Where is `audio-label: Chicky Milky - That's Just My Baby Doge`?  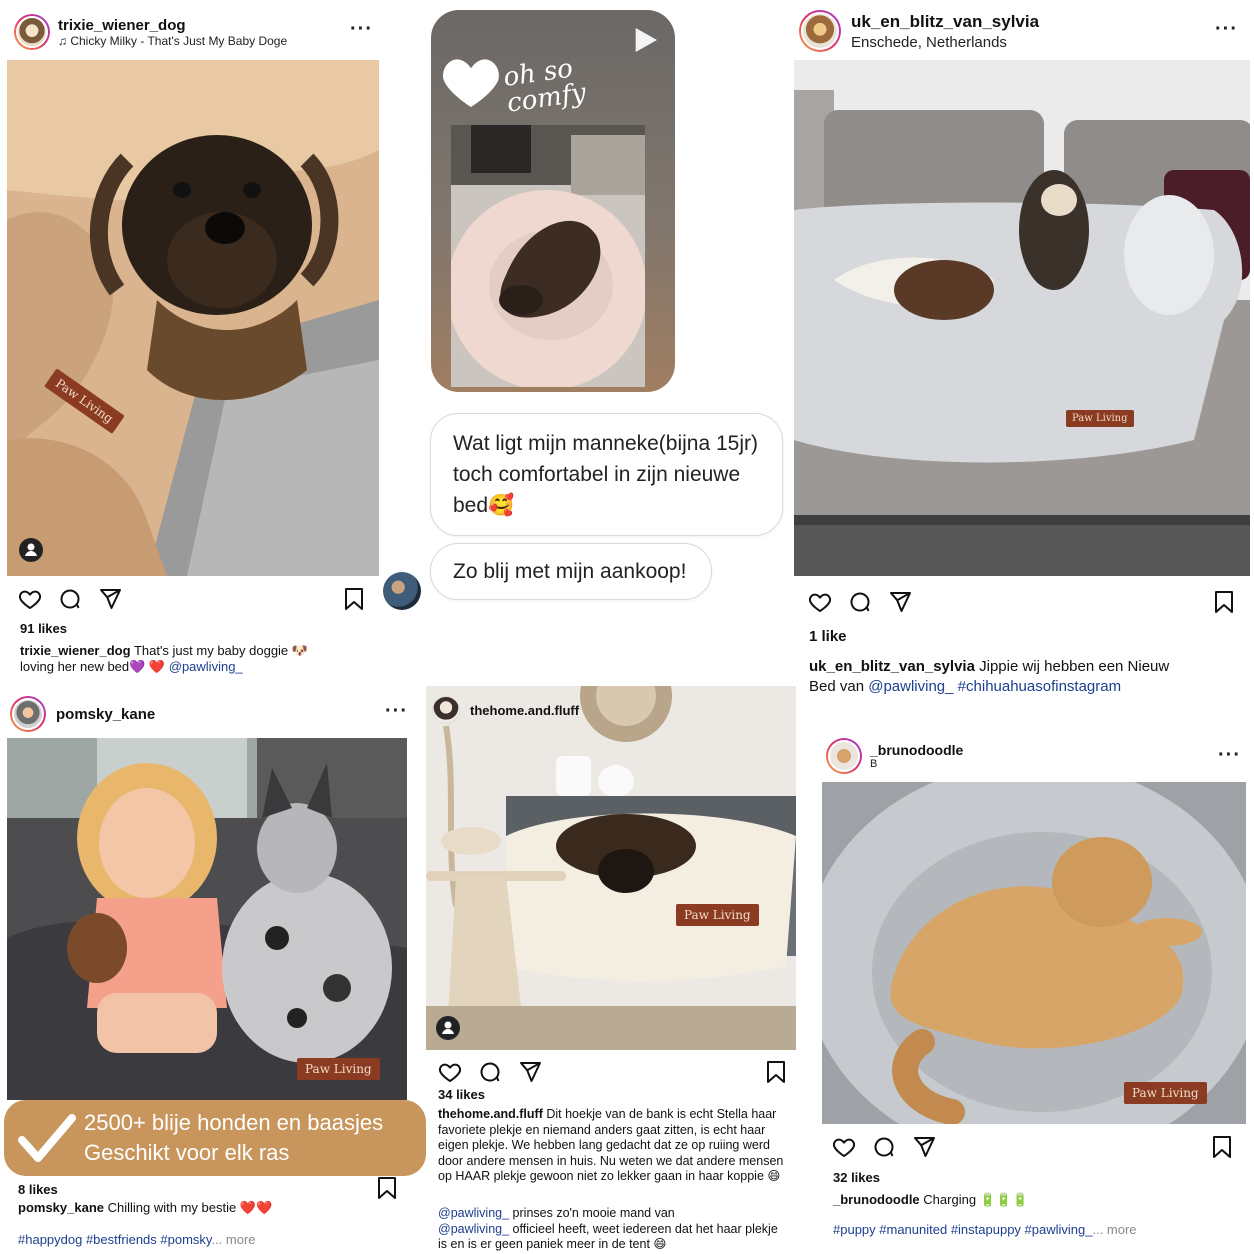
audio-label: Chicky Milky - That's Just My Baby Doge is located at coordinates (179, 40).